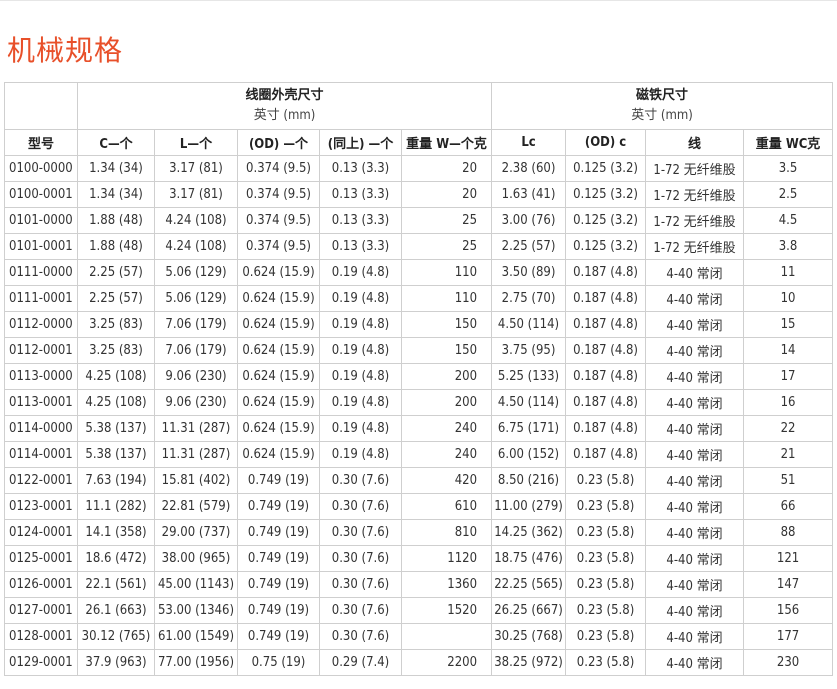 This screenshot has height=689, width=837. What do you see at coordinates (529, 558) in the screenshot?
I see `cell-lc: 18.75 (476)` at bounding box center [529, 558].